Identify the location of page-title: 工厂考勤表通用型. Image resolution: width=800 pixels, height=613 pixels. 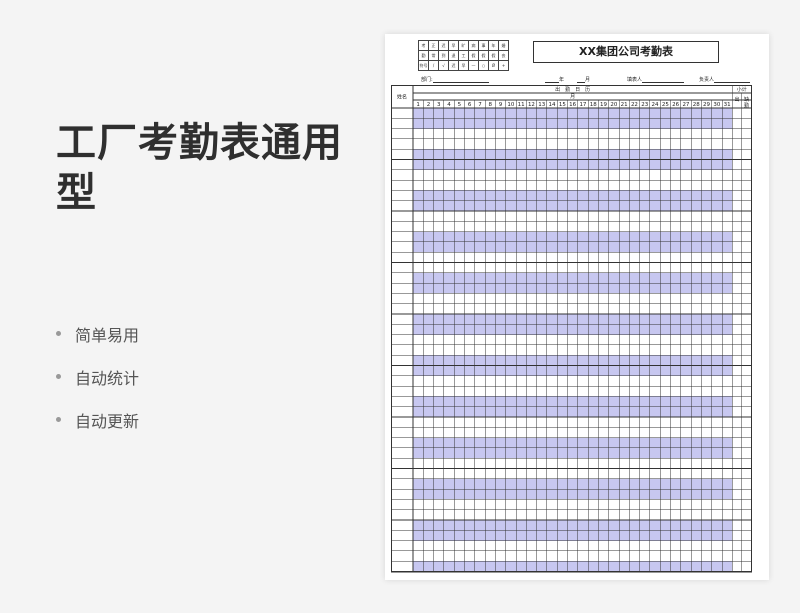
(199, 168).